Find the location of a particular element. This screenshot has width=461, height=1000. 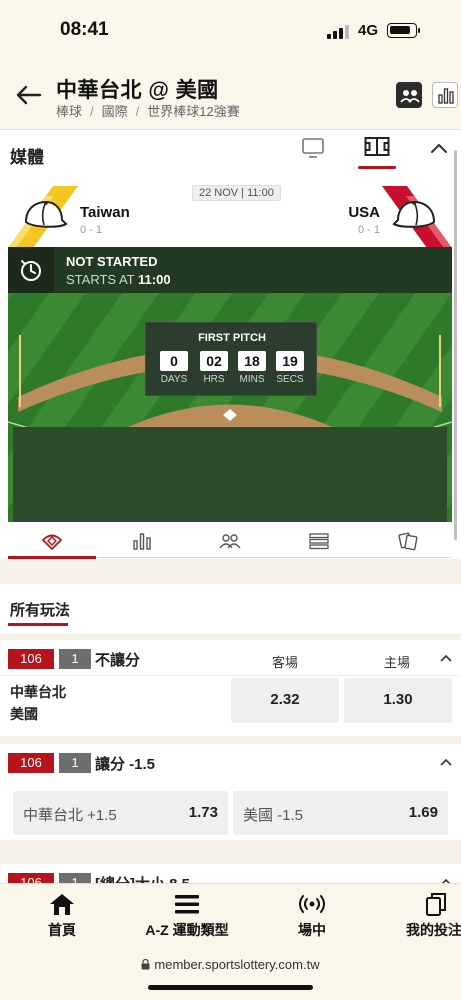

media-label: 媒體 is located at coordinates (27, 157).